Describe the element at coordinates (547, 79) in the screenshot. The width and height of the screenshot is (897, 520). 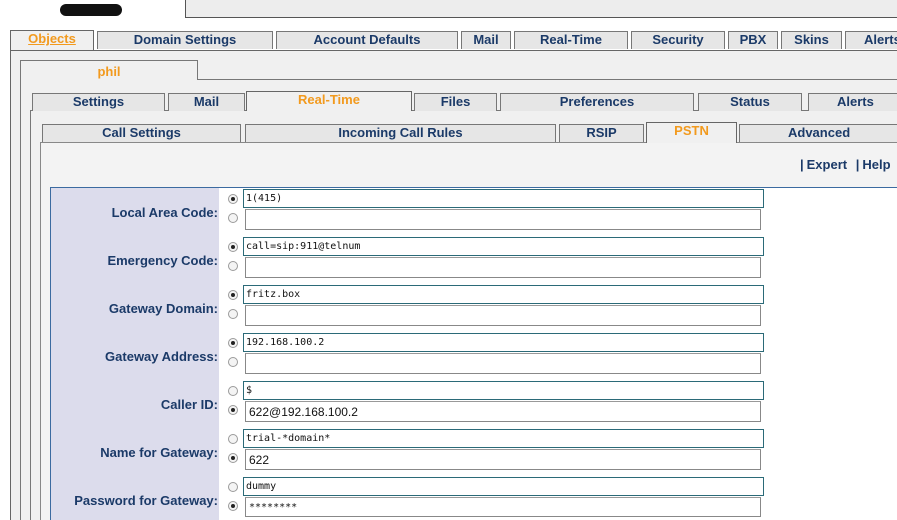
I see `account-tab-line` at that location.